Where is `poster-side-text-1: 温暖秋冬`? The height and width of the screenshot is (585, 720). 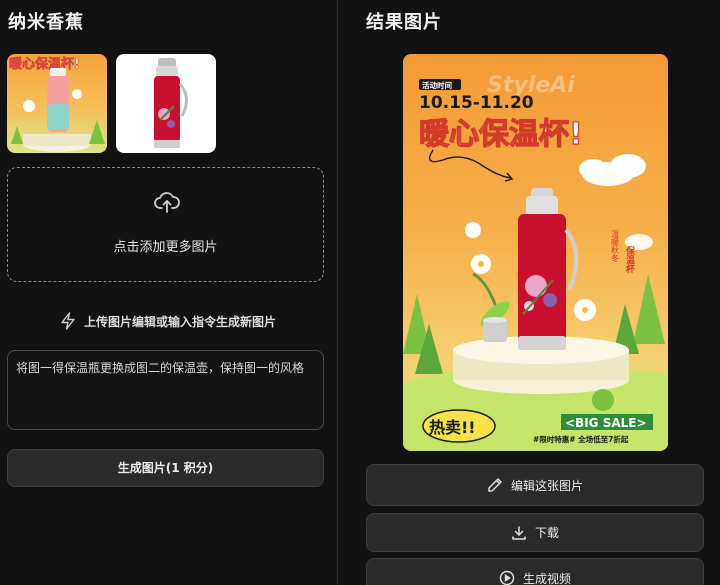 poster-side-text-1: 温暖秋冬 is located at coordinates (615, 246).